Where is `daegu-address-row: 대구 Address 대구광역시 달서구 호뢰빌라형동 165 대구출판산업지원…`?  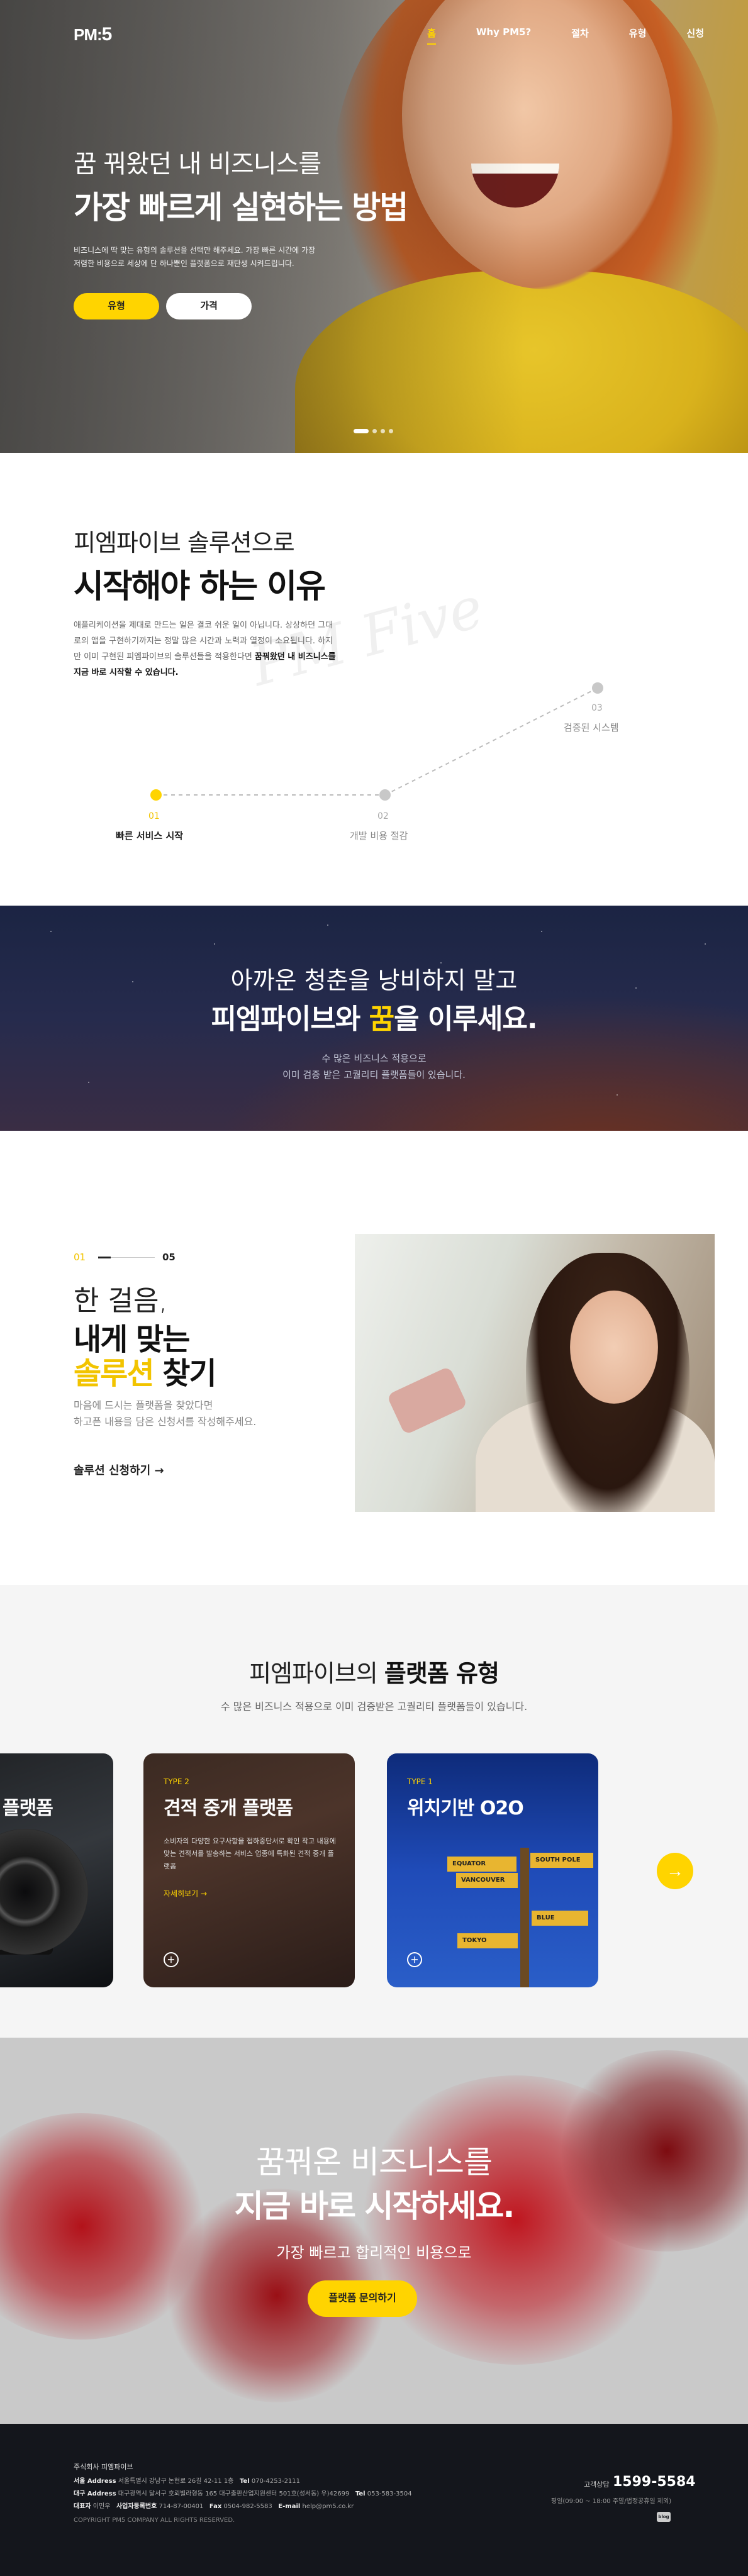 daegu-address-row: 대구 Address 대구광역시 달서구 호뢰빌라형동 165 대구출판산업지원… is located at coordinates (243, 2492).